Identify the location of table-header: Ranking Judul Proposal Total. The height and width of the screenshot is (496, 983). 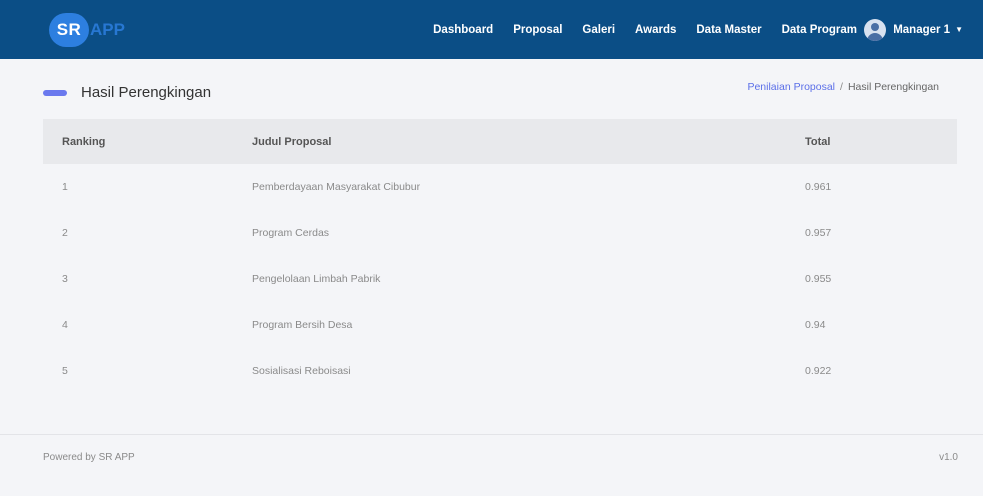
(500, 141).